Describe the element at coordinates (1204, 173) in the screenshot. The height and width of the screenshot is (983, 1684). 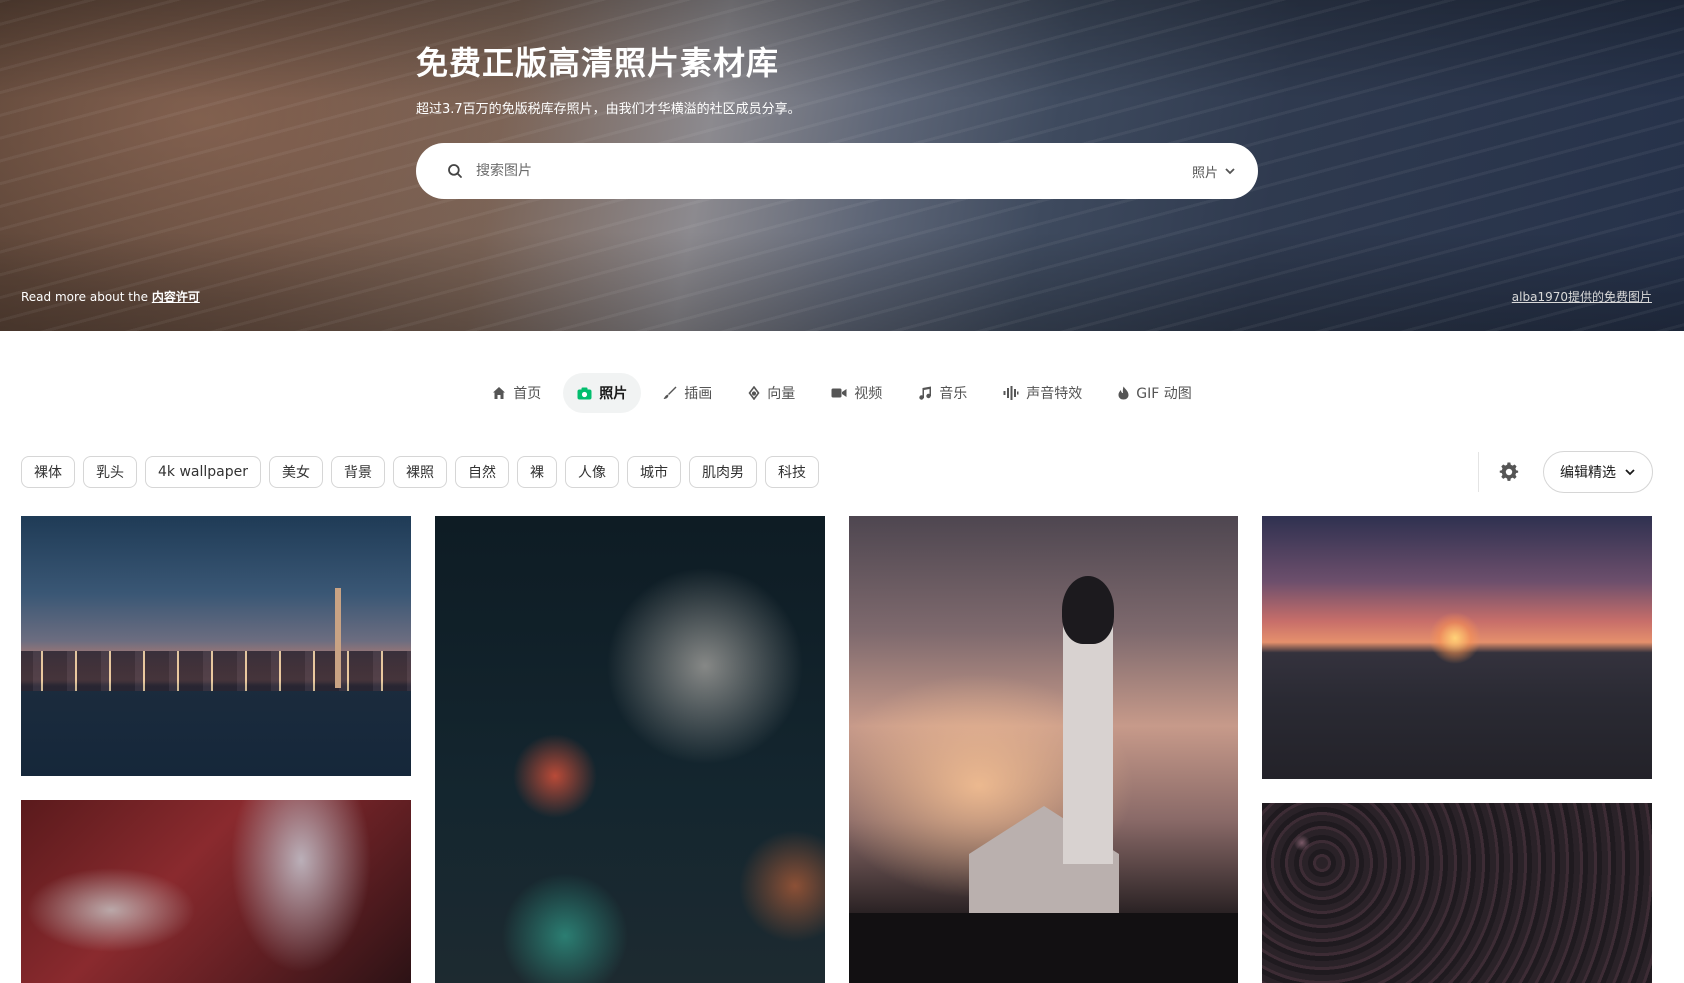
I see `search-type-label: 照片` at that location.